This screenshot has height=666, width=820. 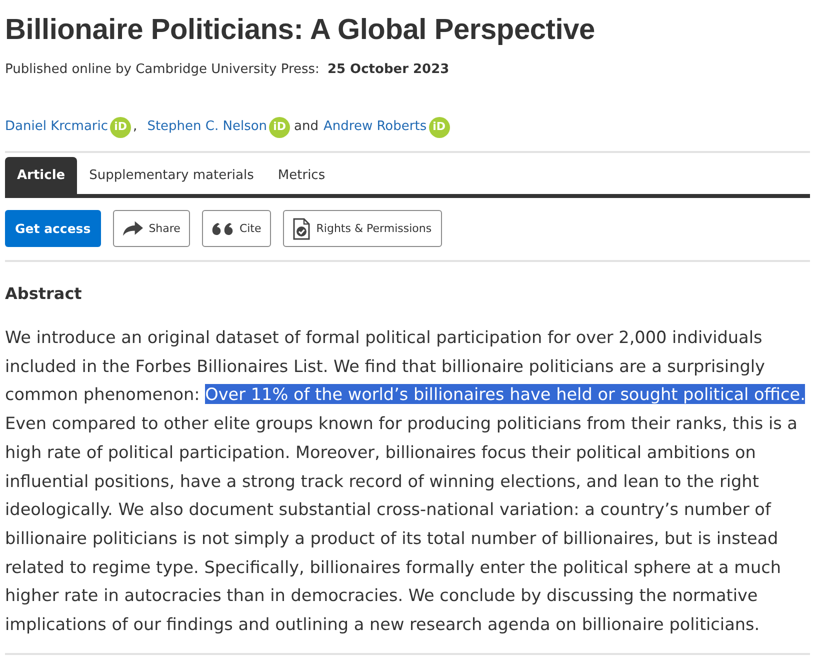 I want to click on document-check-icon, so click(x=301, y=229).